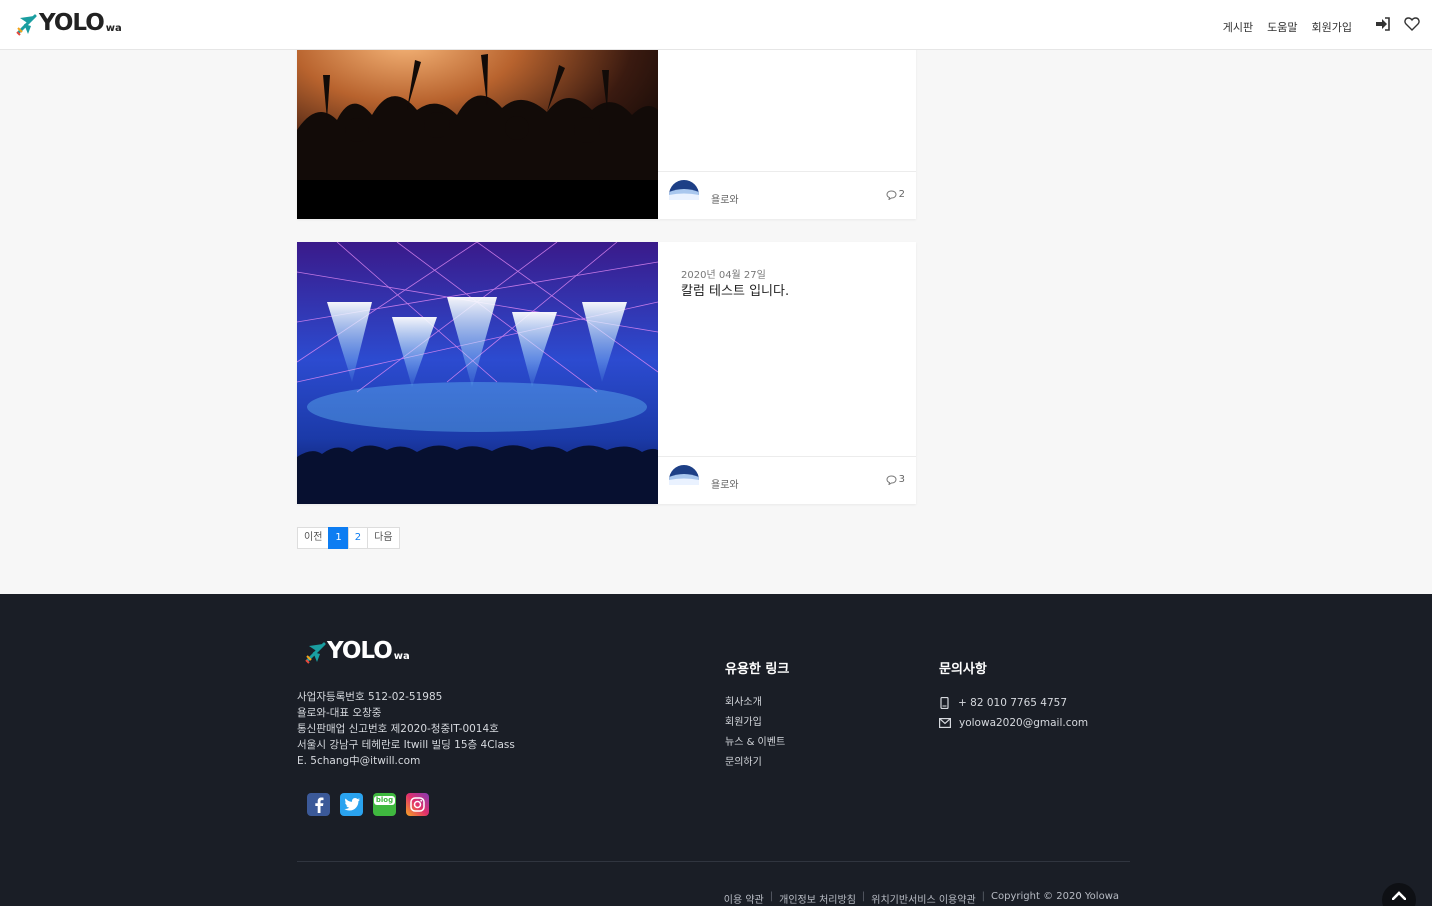  Describe the element at coordinates (787, 373) in the screenshot. I see `post-body: 2020년 04월 27일 칼럼 테스트 입니다. 욜로와 3` at that location.